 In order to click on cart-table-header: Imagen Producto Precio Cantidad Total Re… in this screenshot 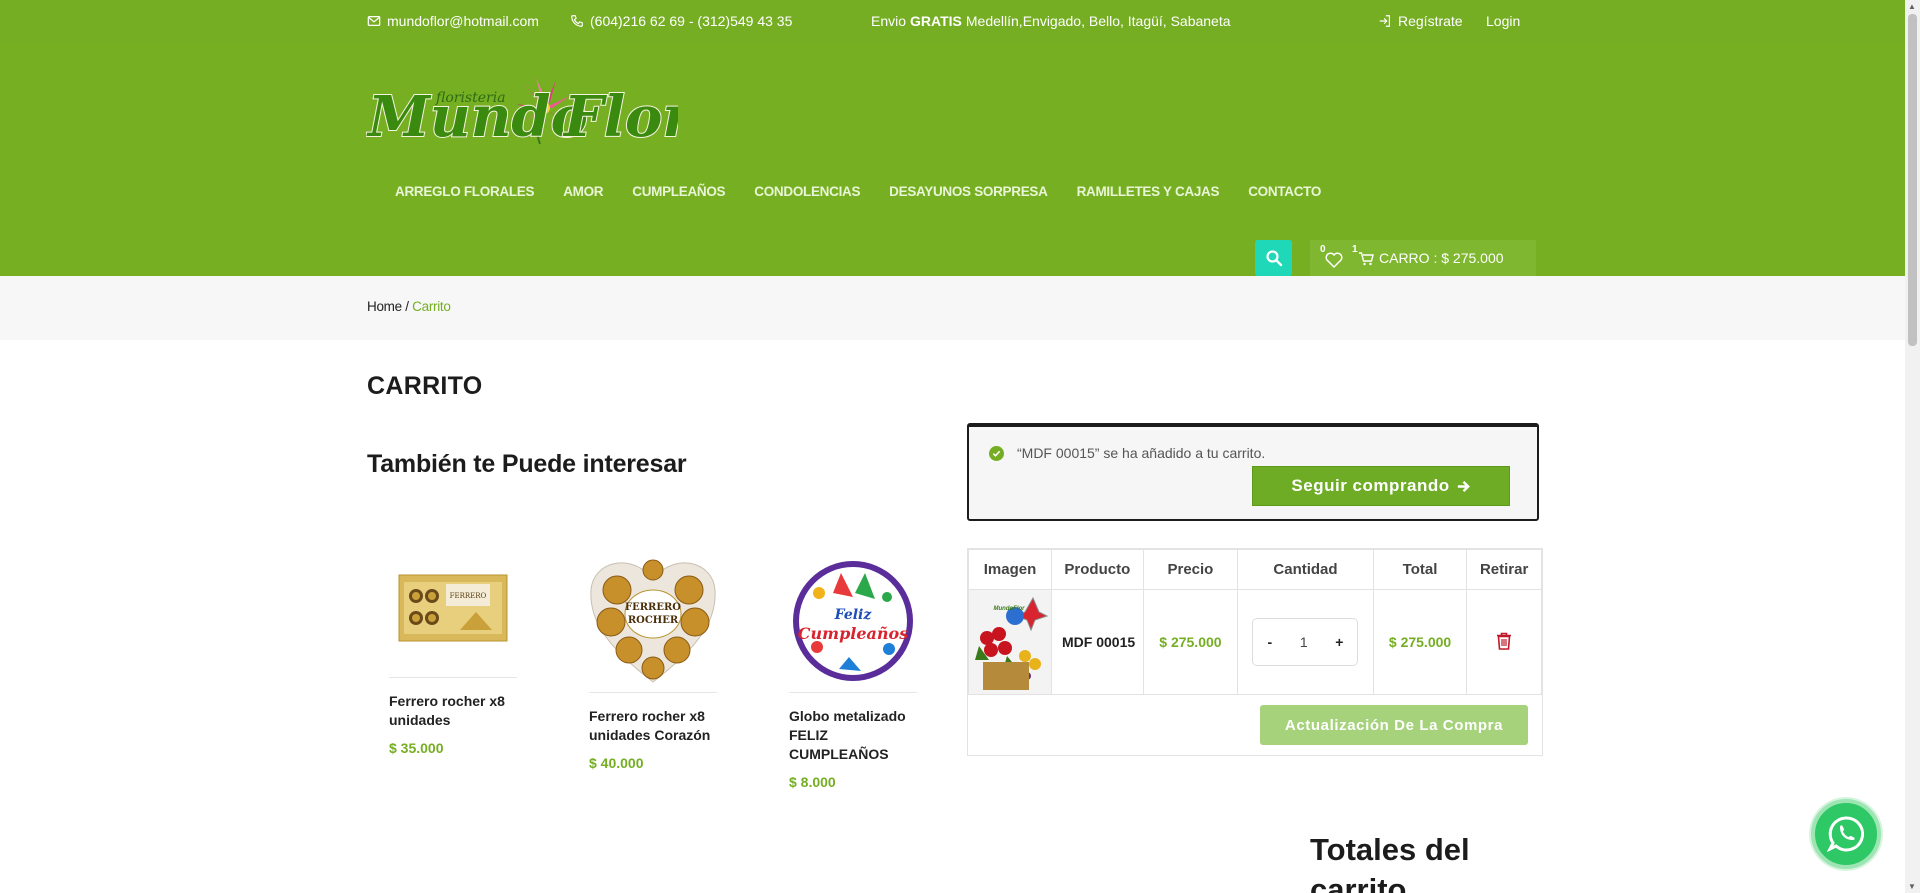, I will do `click(1255, 569)`.